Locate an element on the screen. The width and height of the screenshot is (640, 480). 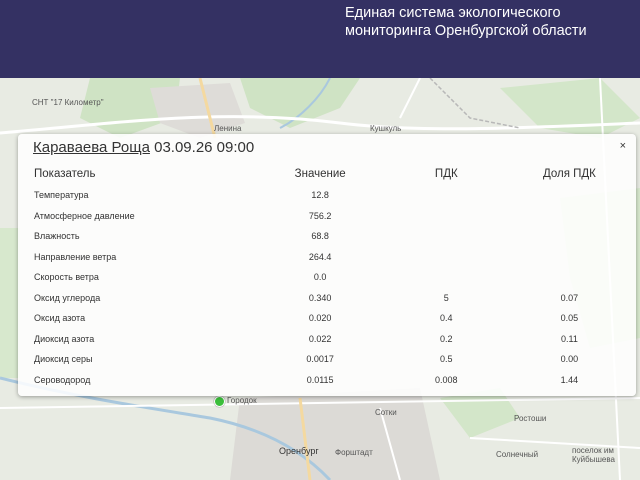
row-name: Оксид углерода is located at coordinates (67, 297).